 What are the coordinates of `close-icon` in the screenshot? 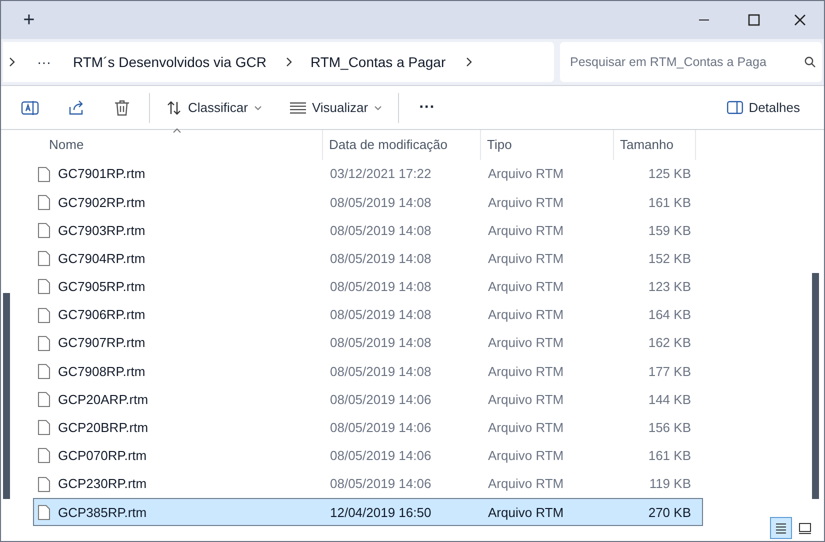 It's located at (800, 20).